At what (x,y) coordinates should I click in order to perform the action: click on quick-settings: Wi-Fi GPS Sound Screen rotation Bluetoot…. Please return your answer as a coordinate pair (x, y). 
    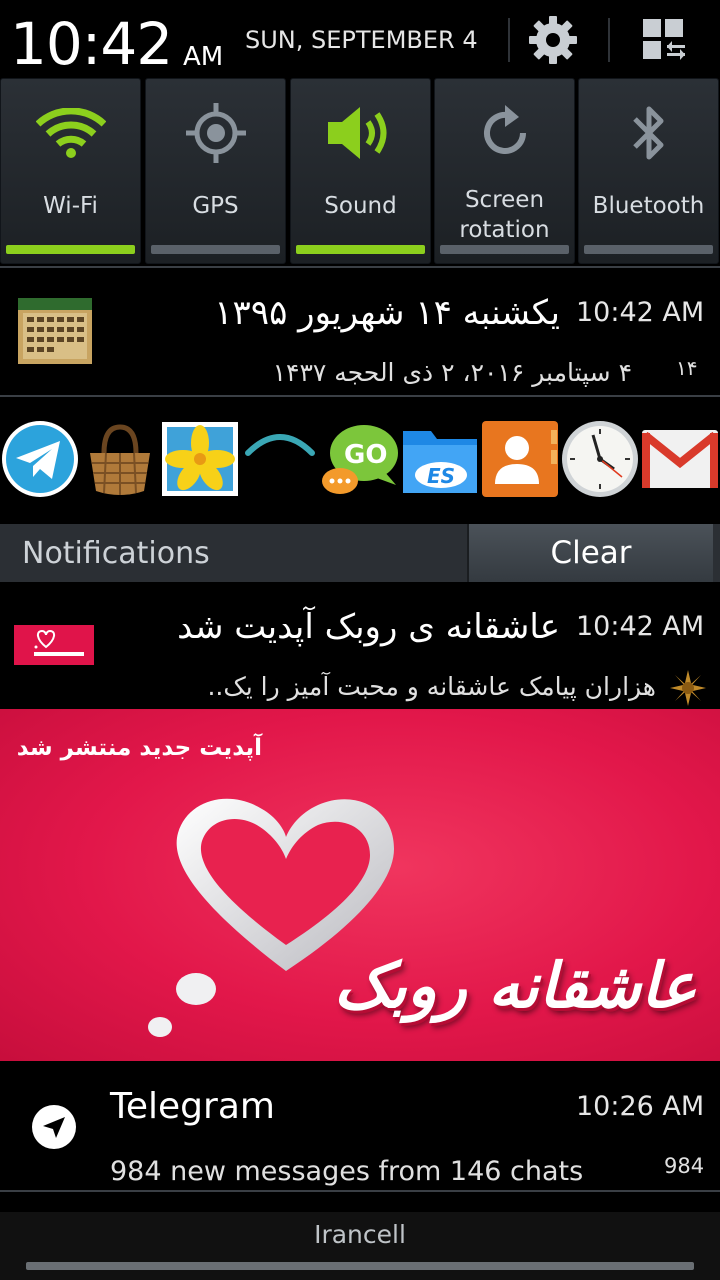
    Looking at the image, I should click on (360, 171).